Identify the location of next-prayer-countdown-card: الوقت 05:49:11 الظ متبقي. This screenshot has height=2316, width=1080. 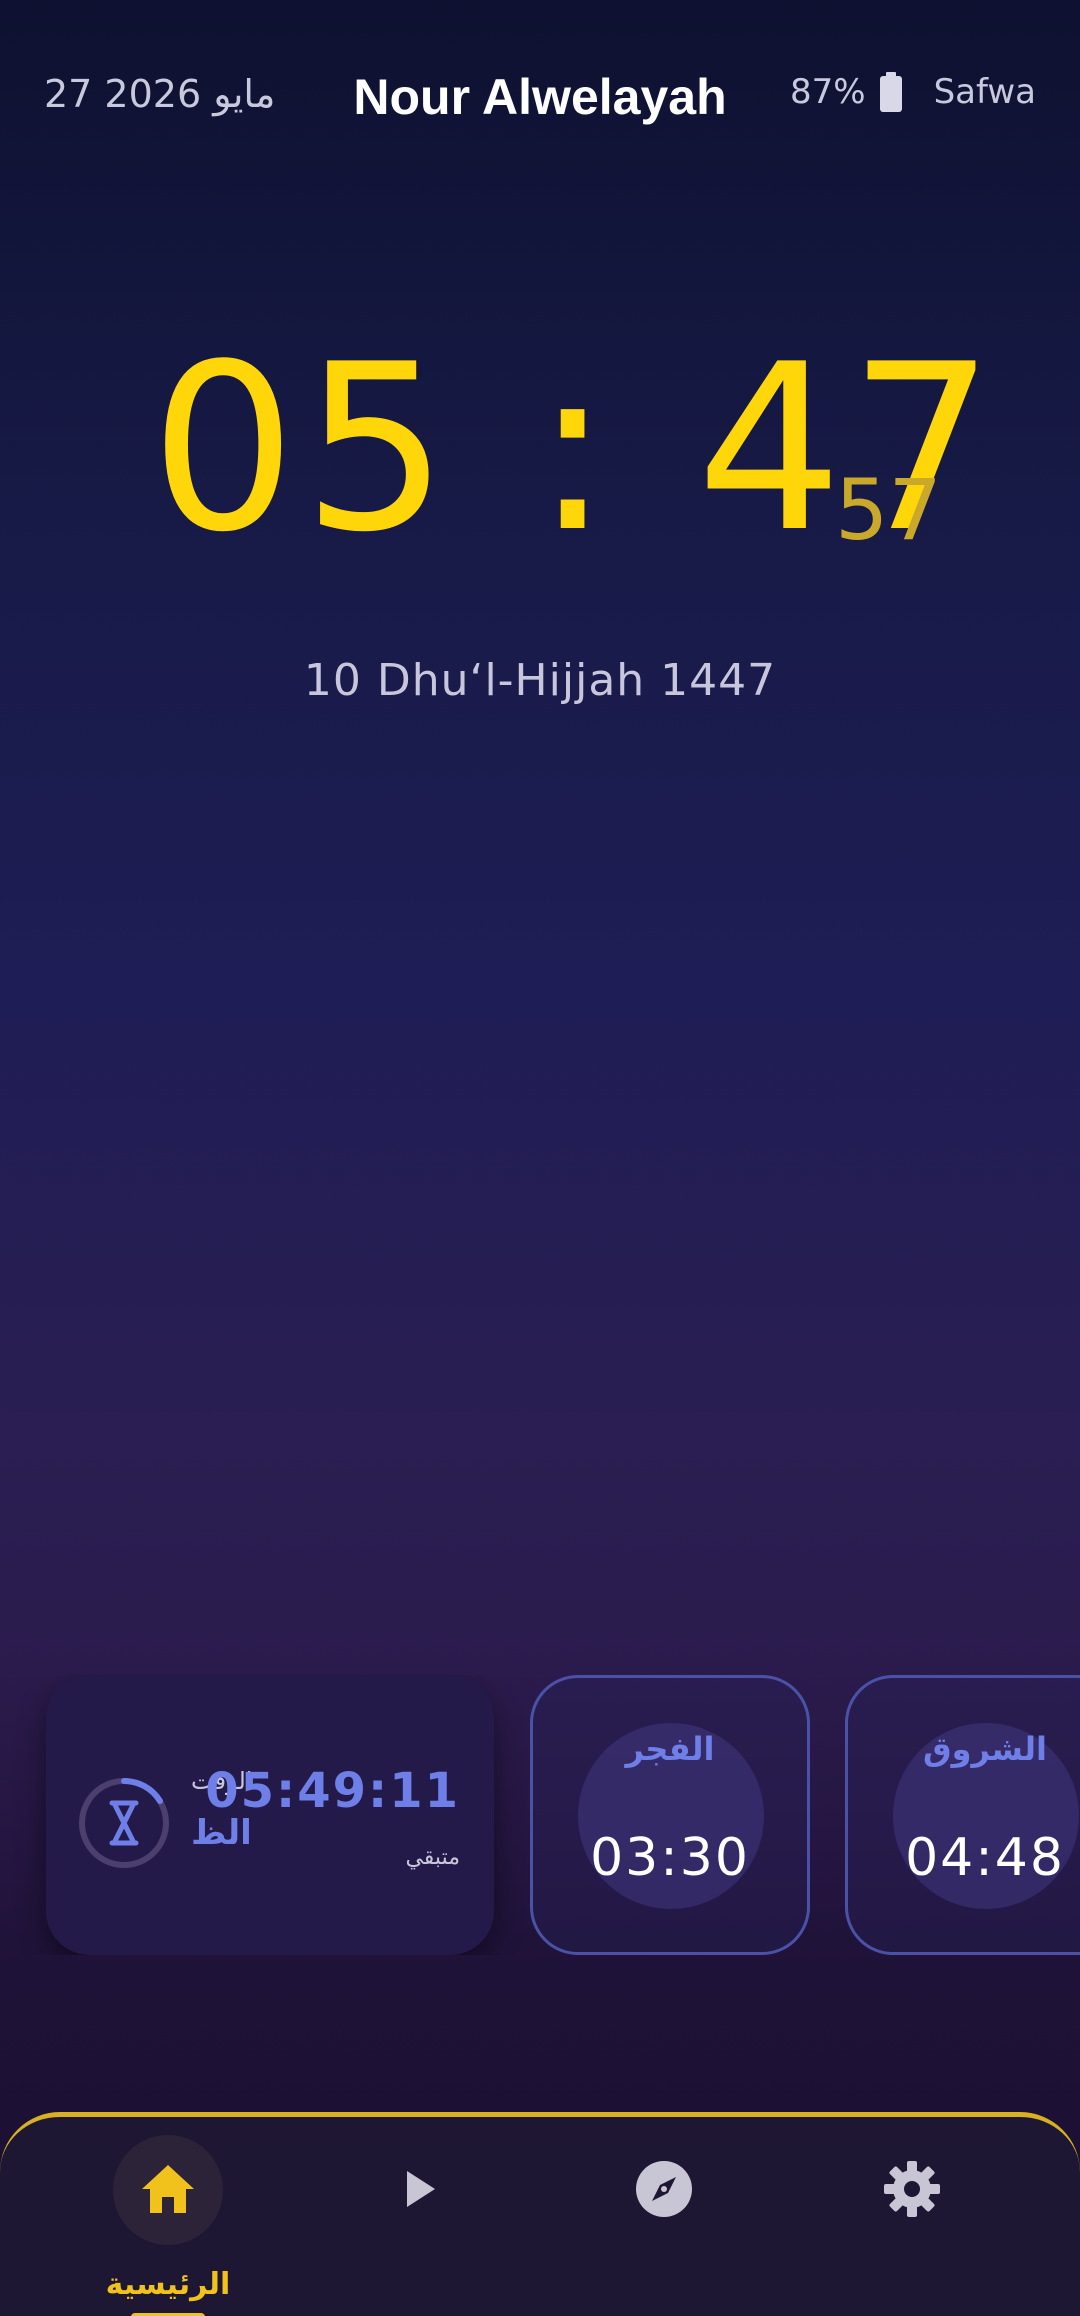
(270, 1815).